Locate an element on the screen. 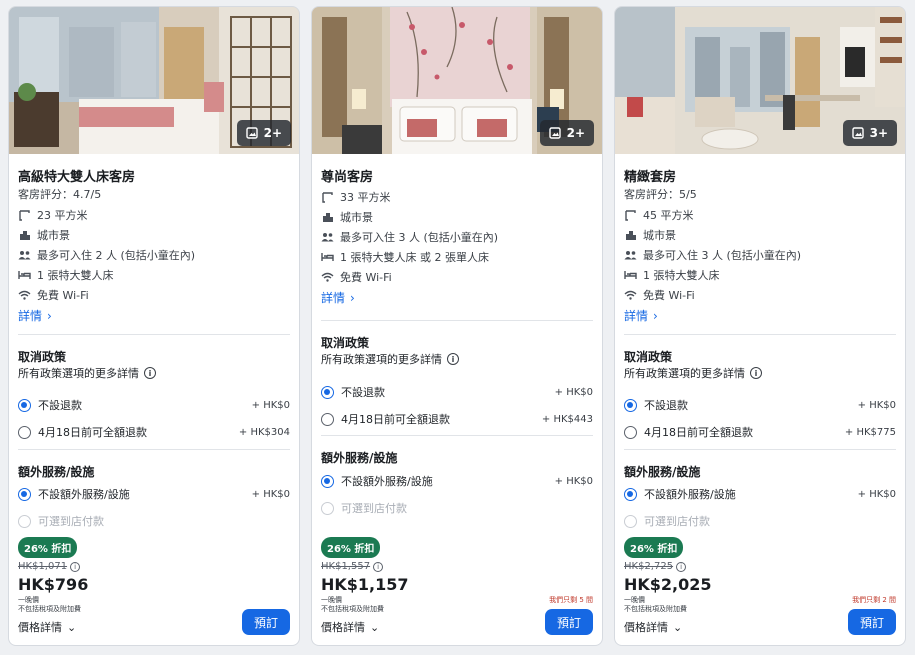 This screenshot has height=655, width=915. old-price: HK$1,557 is located at coordinates (346, 566).